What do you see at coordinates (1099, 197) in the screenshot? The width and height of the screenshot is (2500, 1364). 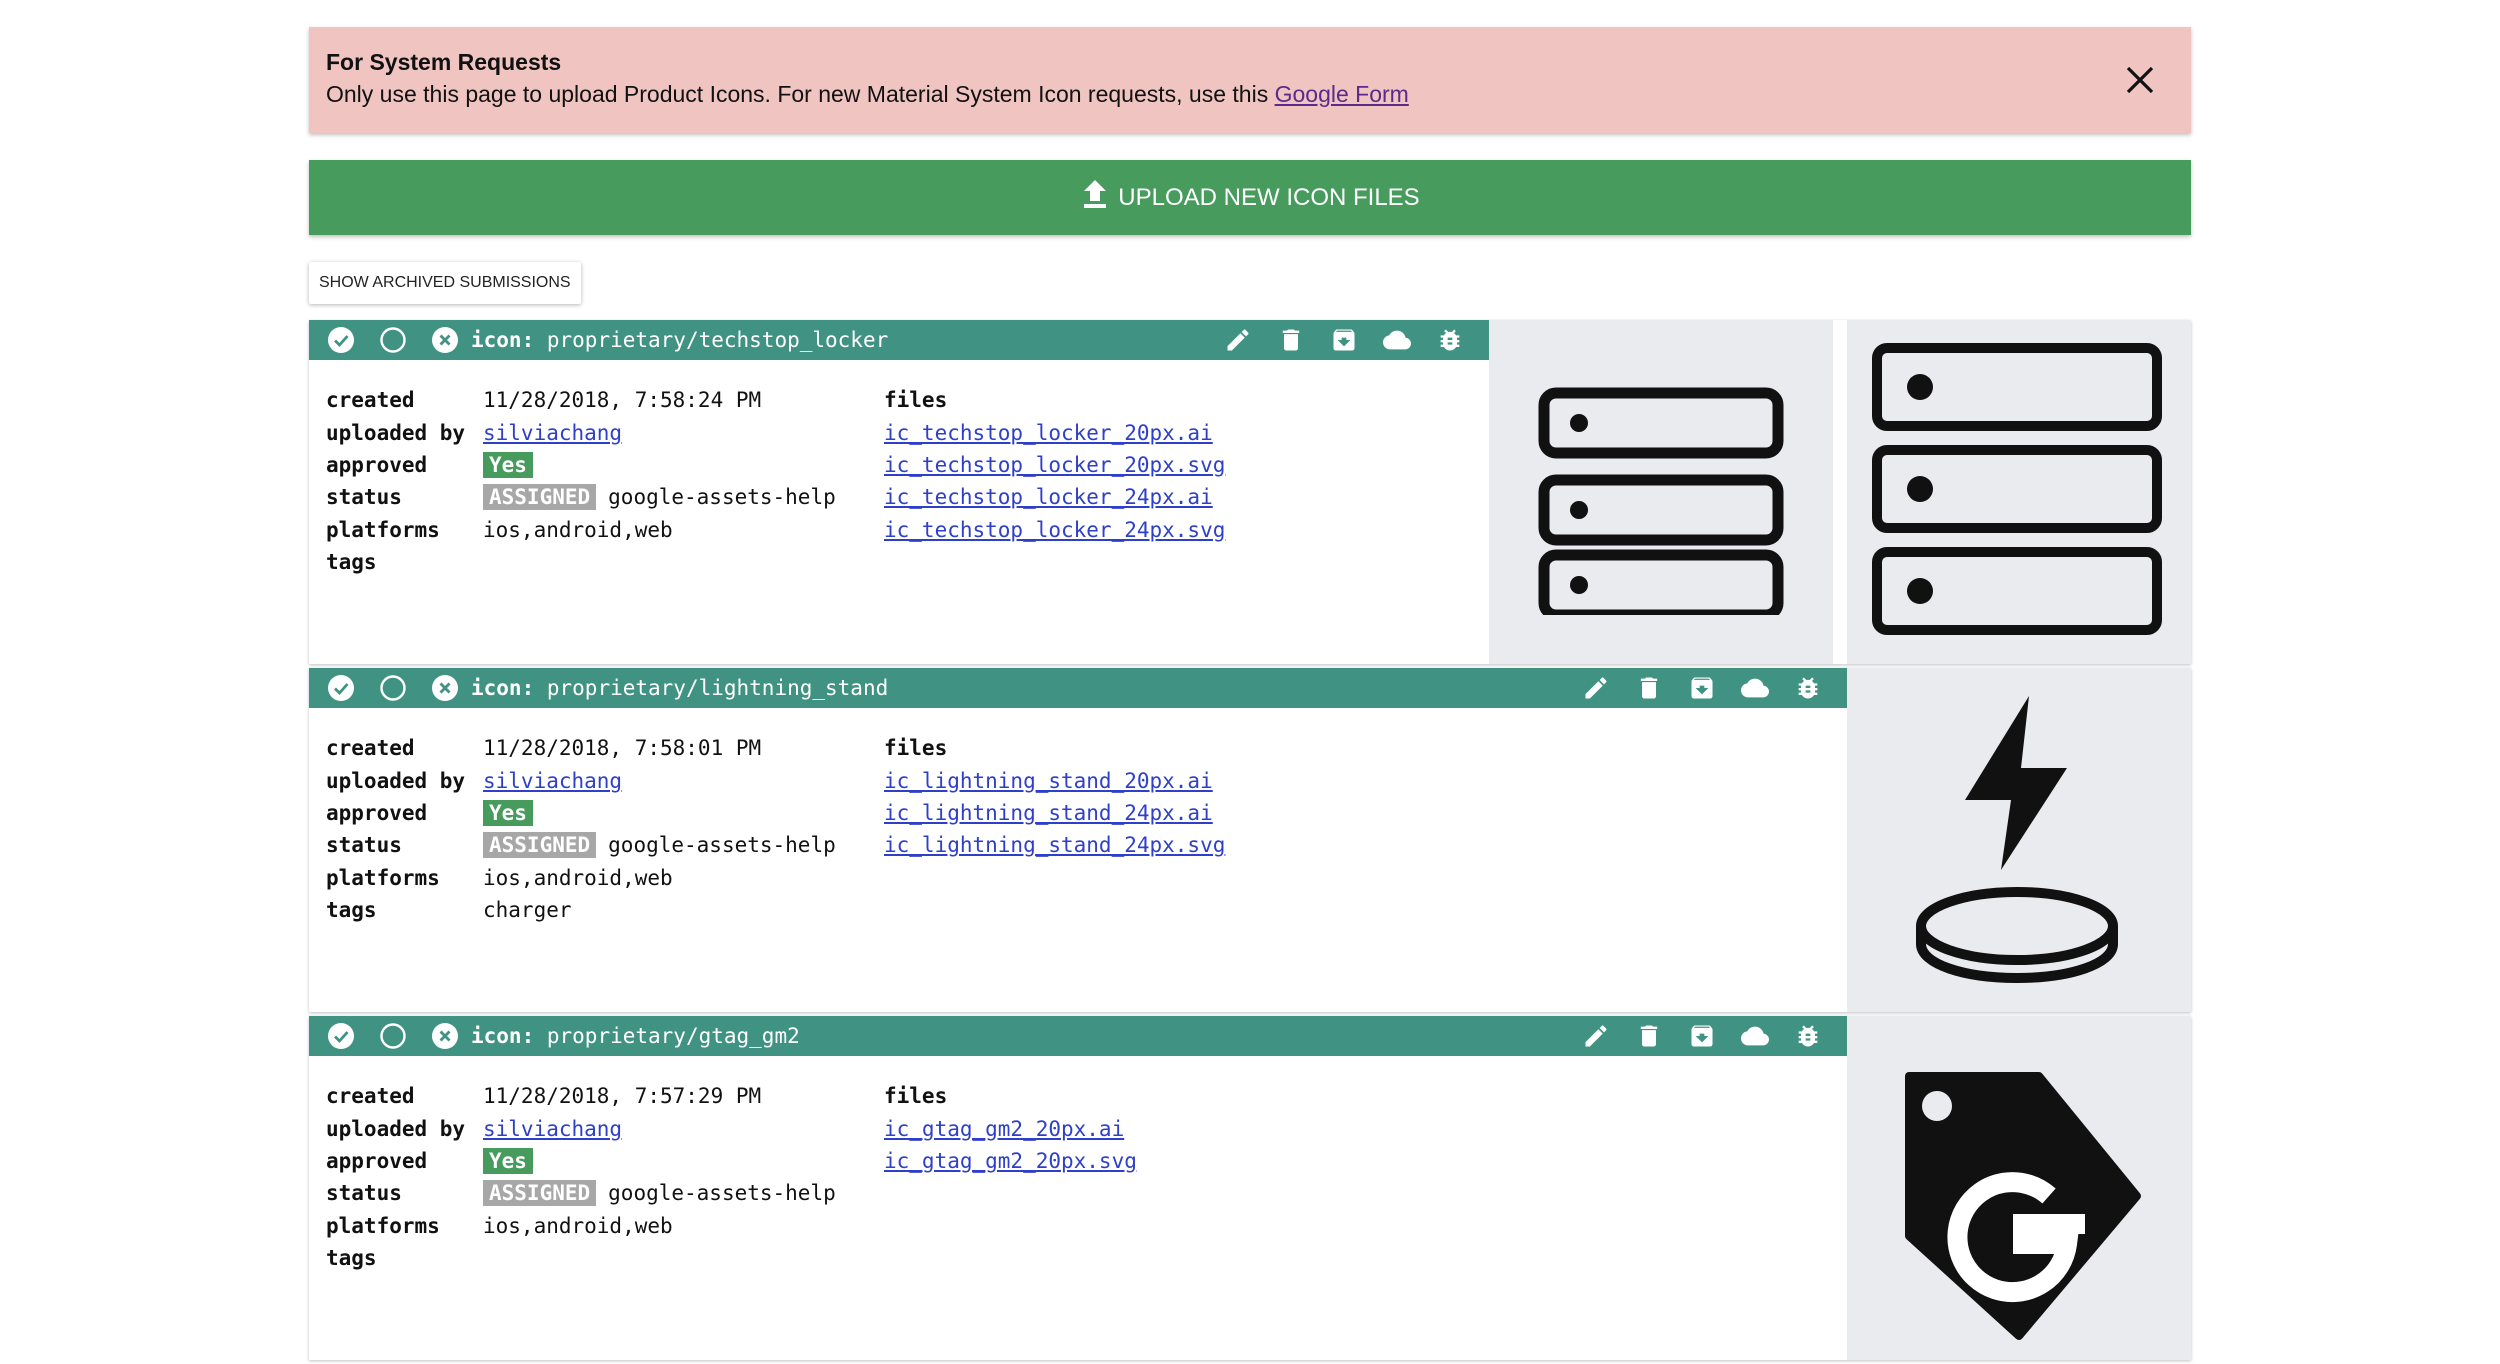 I see `upload-icon` at bounding box center [1099, 197].